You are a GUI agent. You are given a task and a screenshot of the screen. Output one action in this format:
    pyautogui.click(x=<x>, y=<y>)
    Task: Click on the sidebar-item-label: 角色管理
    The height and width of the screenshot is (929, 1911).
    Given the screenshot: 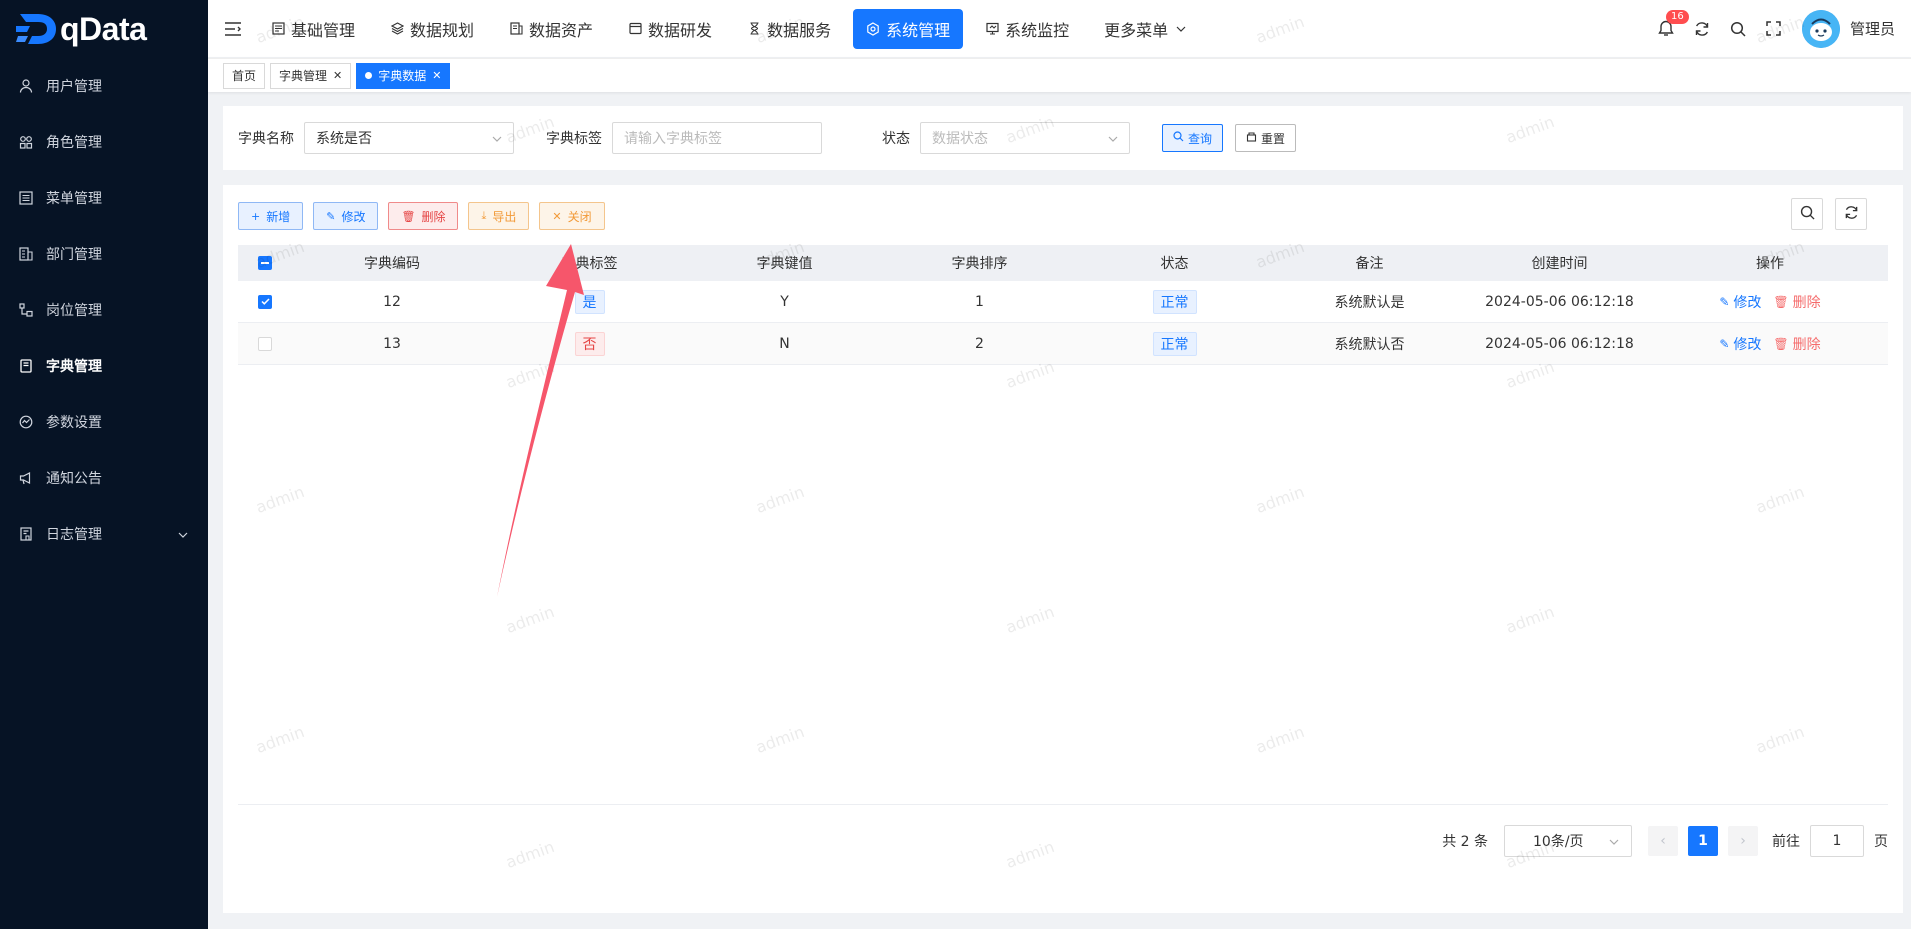 What is the action you would take?
    pyautogui.click(x=74, y=143)
    